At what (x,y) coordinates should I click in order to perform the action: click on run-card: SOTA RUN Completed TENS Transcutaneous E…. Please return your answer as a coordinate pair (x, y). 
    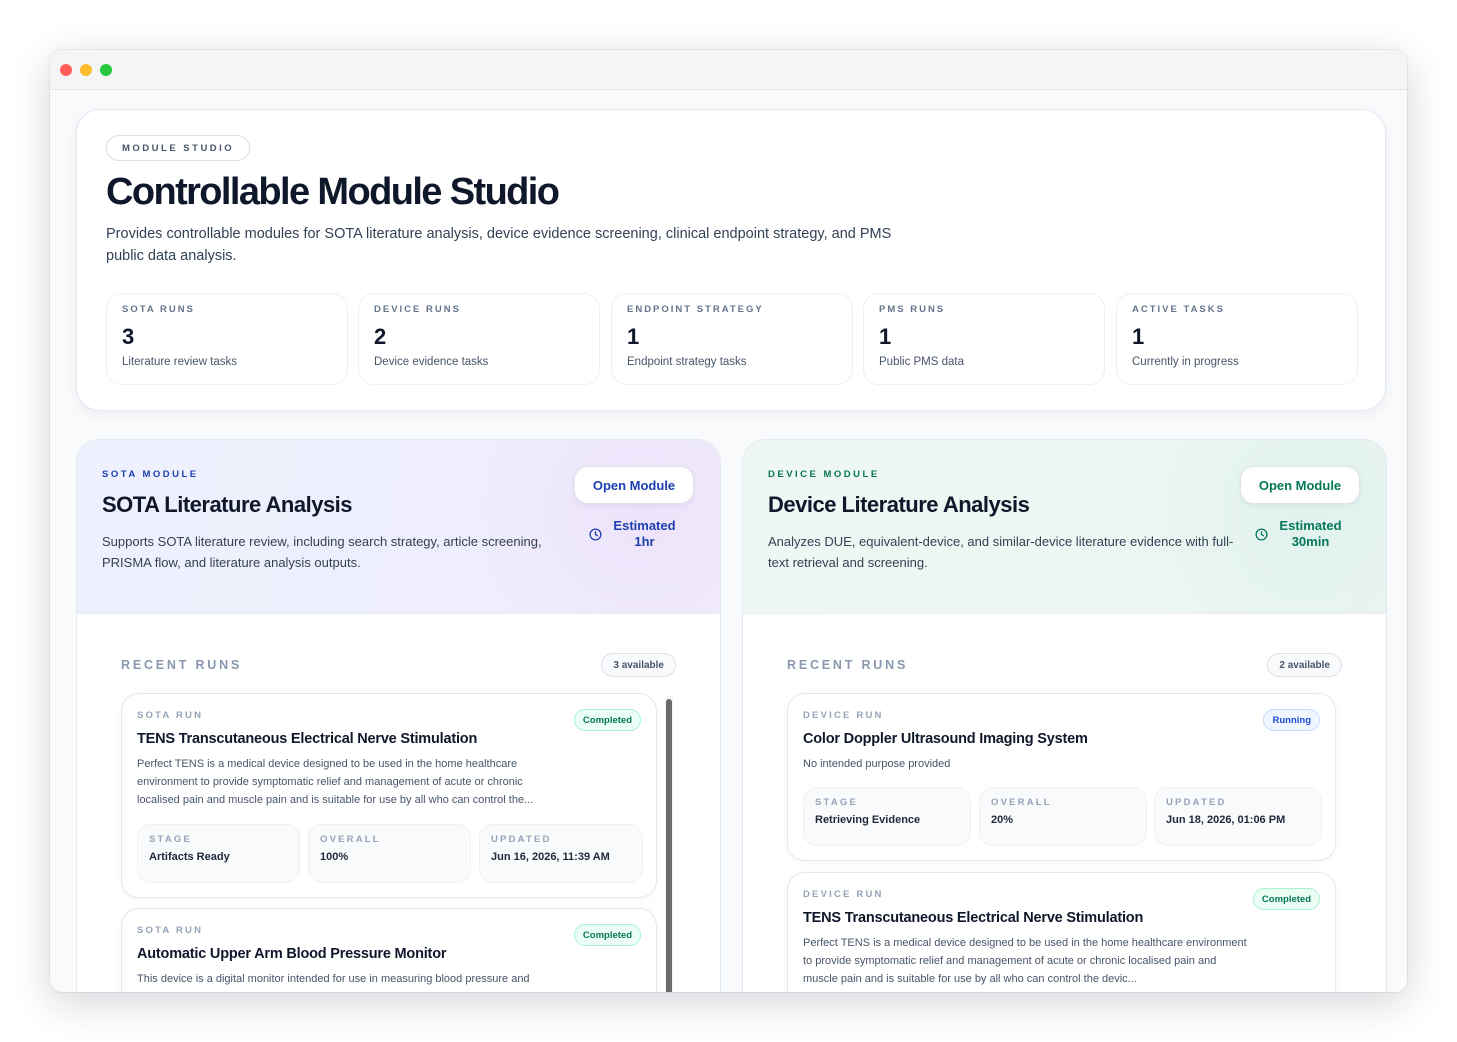
    Looking at the image, I should click on (389, 795).